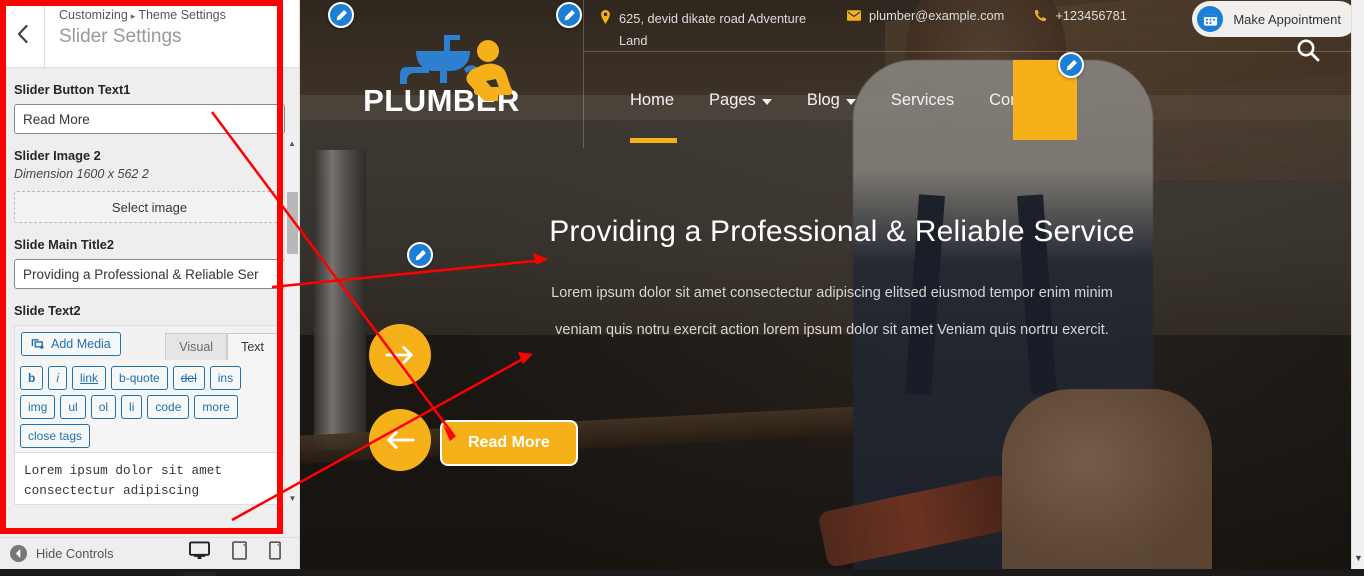 This screenshot has height=576, width=1364. What do you see at coordinates (275, 550) in the screenshot?
I see `mobile-icon` at bounding box center [275, 550].